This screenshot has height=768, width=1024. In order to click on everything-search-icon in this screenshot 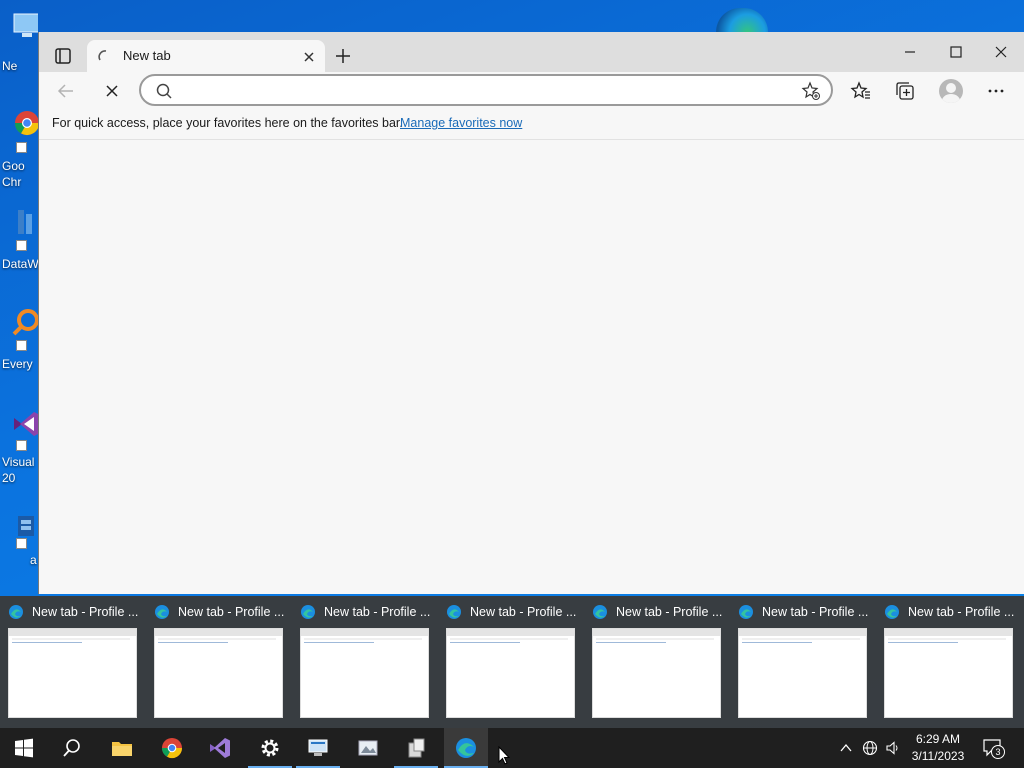, I will do `click(25, 322)`.